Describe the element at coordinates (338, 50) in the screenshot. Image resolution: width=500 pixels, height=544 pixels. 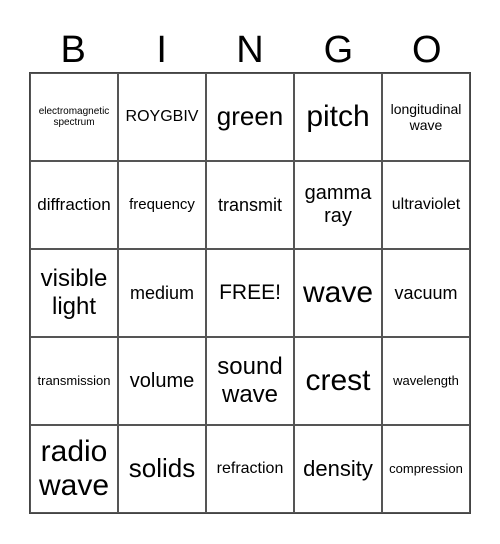
I see `header-letter-g: G` at that location.